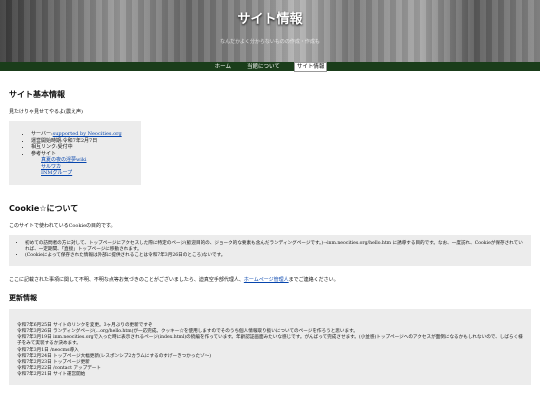 The image size is (540, 405). What do you see at coordinates (23, 297) in the screenshot?
I see `updates-heading: 更新情報` at bounding box center [23, 297].